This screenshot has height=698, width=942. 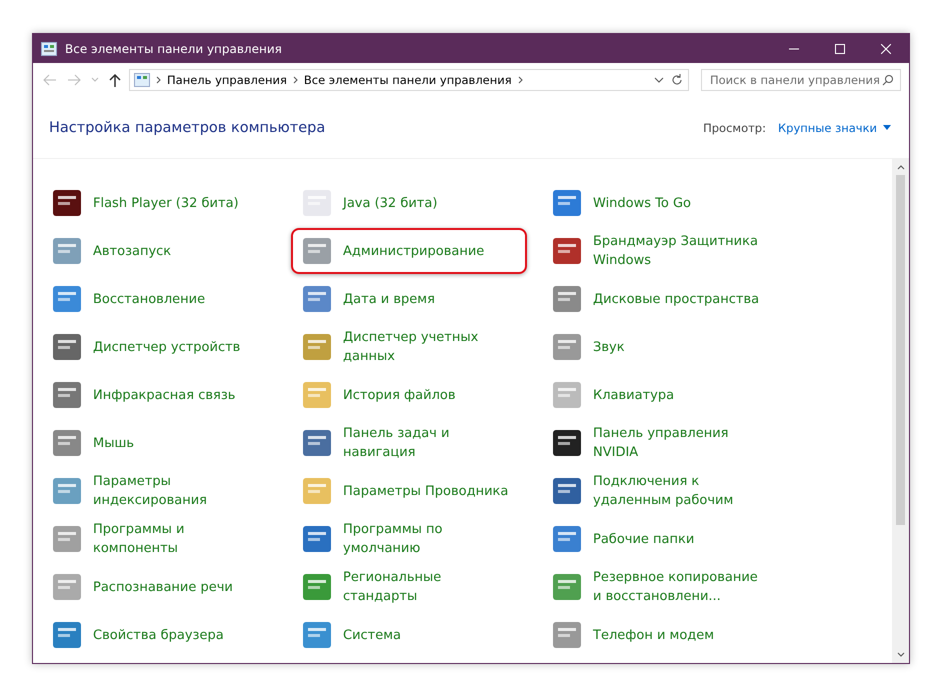 What do you see at coordinates (174, 49) in the screenshot?
I see `window-title: Все элементы панели управления` at bounding box center [174, 49].